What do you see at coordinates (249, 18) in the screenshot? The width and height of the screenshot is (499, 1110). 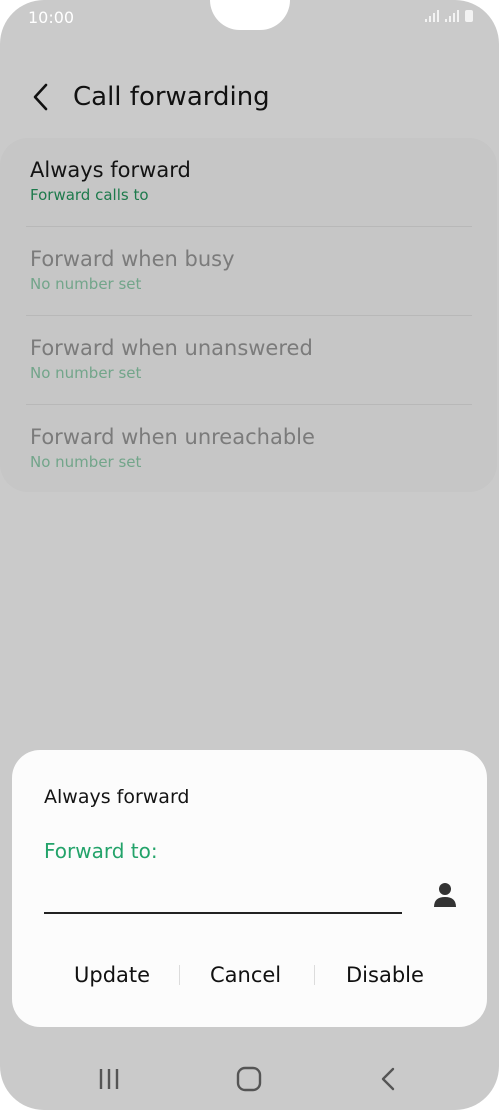 I see `status-bar: 10:00` at bounding box center [249, 18].